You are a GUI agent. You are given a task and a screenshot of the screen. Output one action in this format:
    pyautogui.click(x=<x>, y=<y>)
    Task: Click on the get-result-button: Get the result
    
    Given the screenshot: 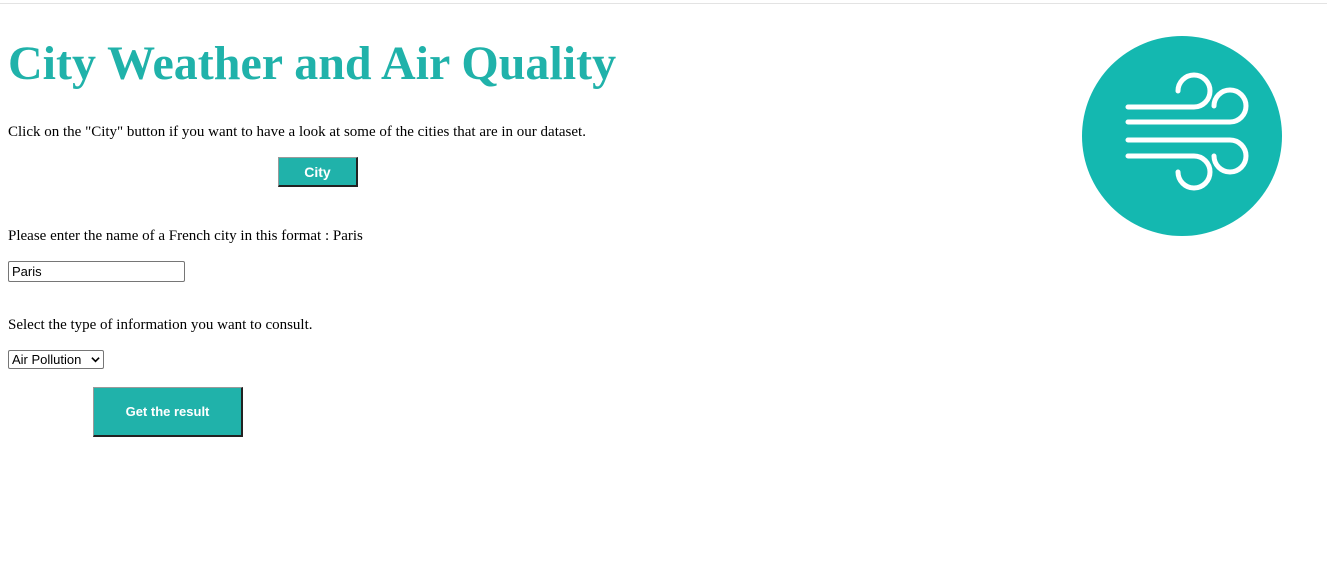 What is the action you would take?
    pyautogui.click(x=168, y=412)
    